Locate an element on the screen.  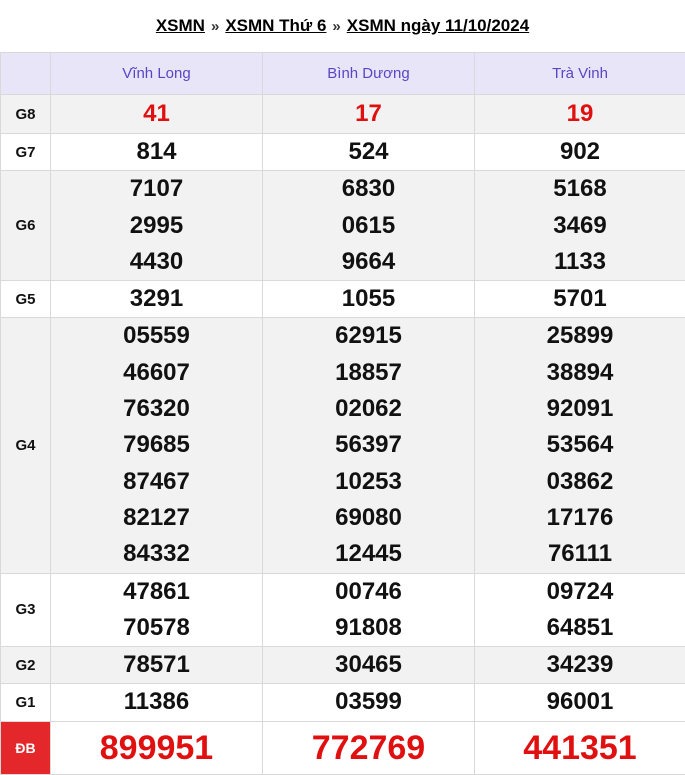
prize-row: G8411719 is located at coordinates (343, 114).